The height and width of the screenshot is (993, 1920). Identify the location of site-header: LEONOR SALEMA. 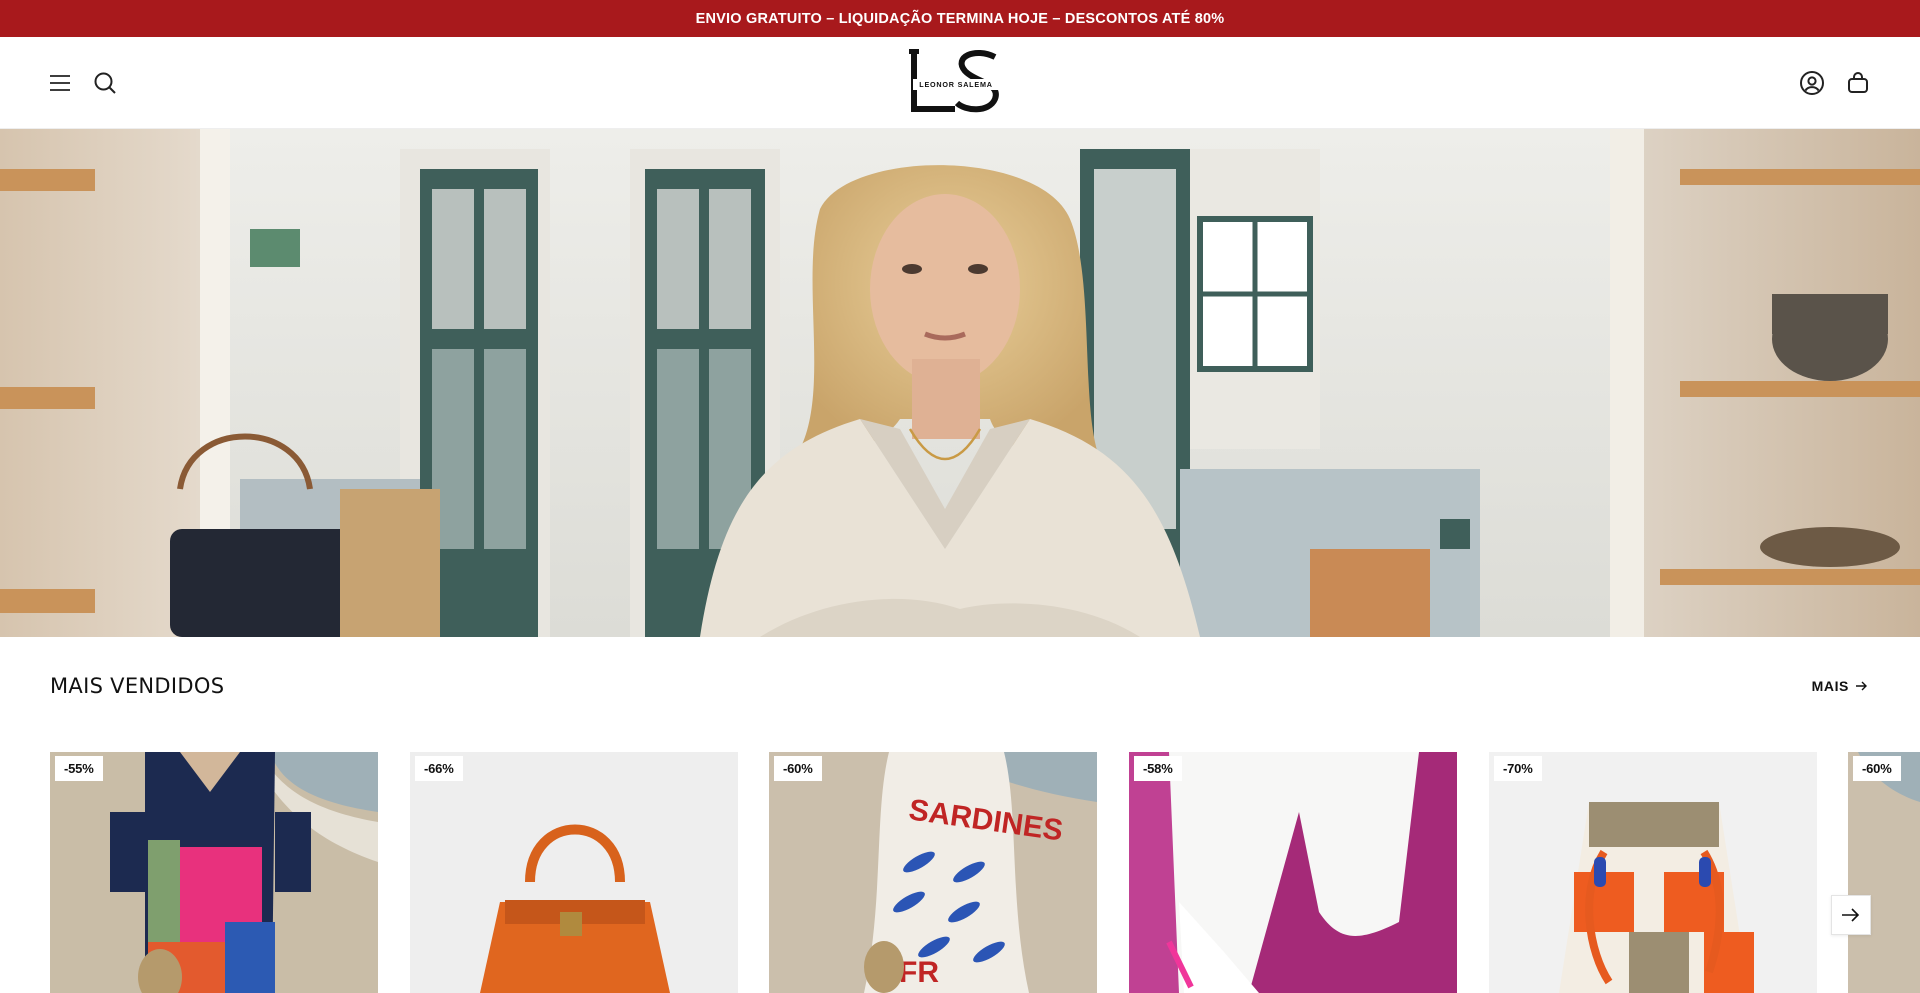
(960, 83).